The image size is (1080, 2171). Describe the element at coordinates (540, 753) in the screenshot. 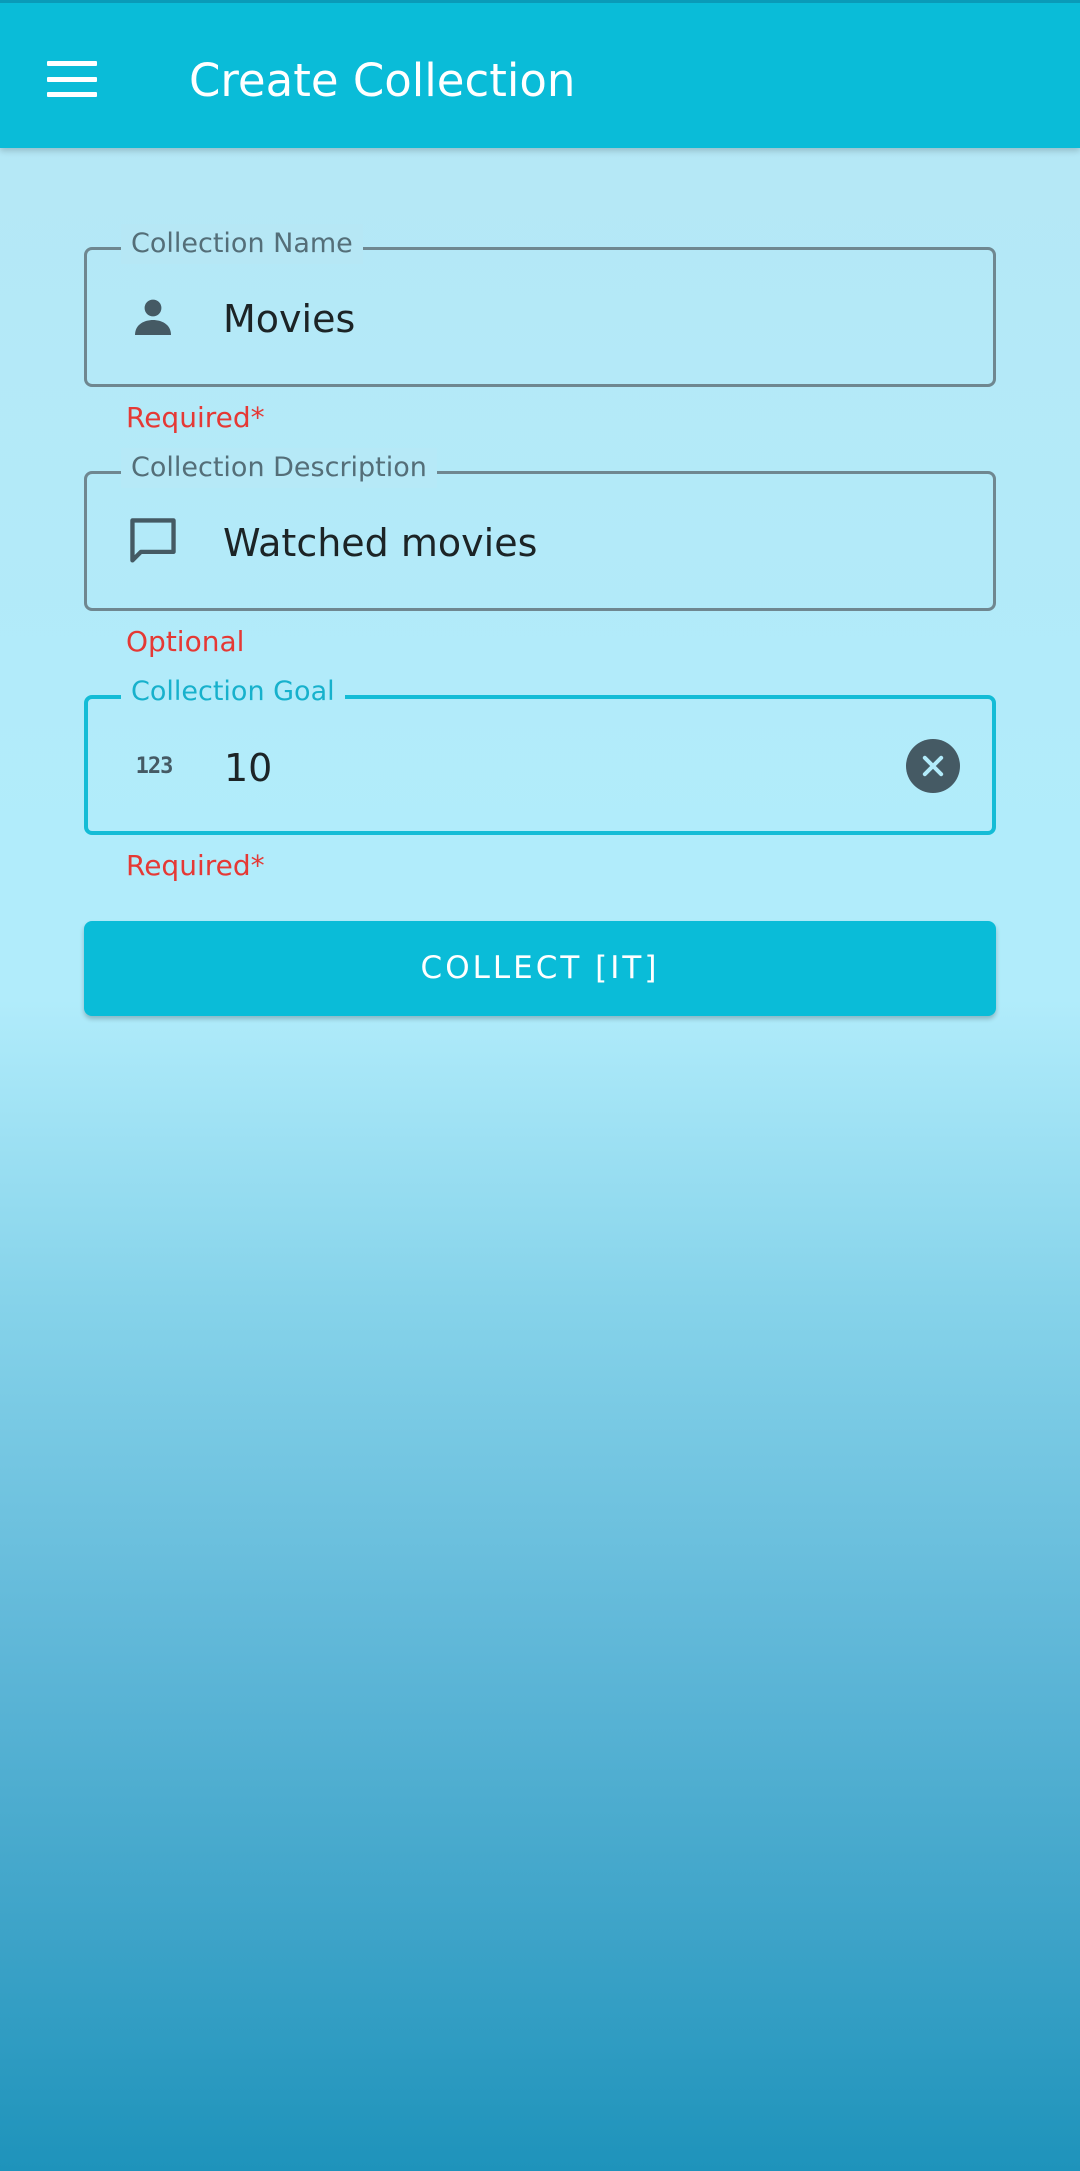

I see `collection-goal-field: Collection Goal 123 10` at that location.